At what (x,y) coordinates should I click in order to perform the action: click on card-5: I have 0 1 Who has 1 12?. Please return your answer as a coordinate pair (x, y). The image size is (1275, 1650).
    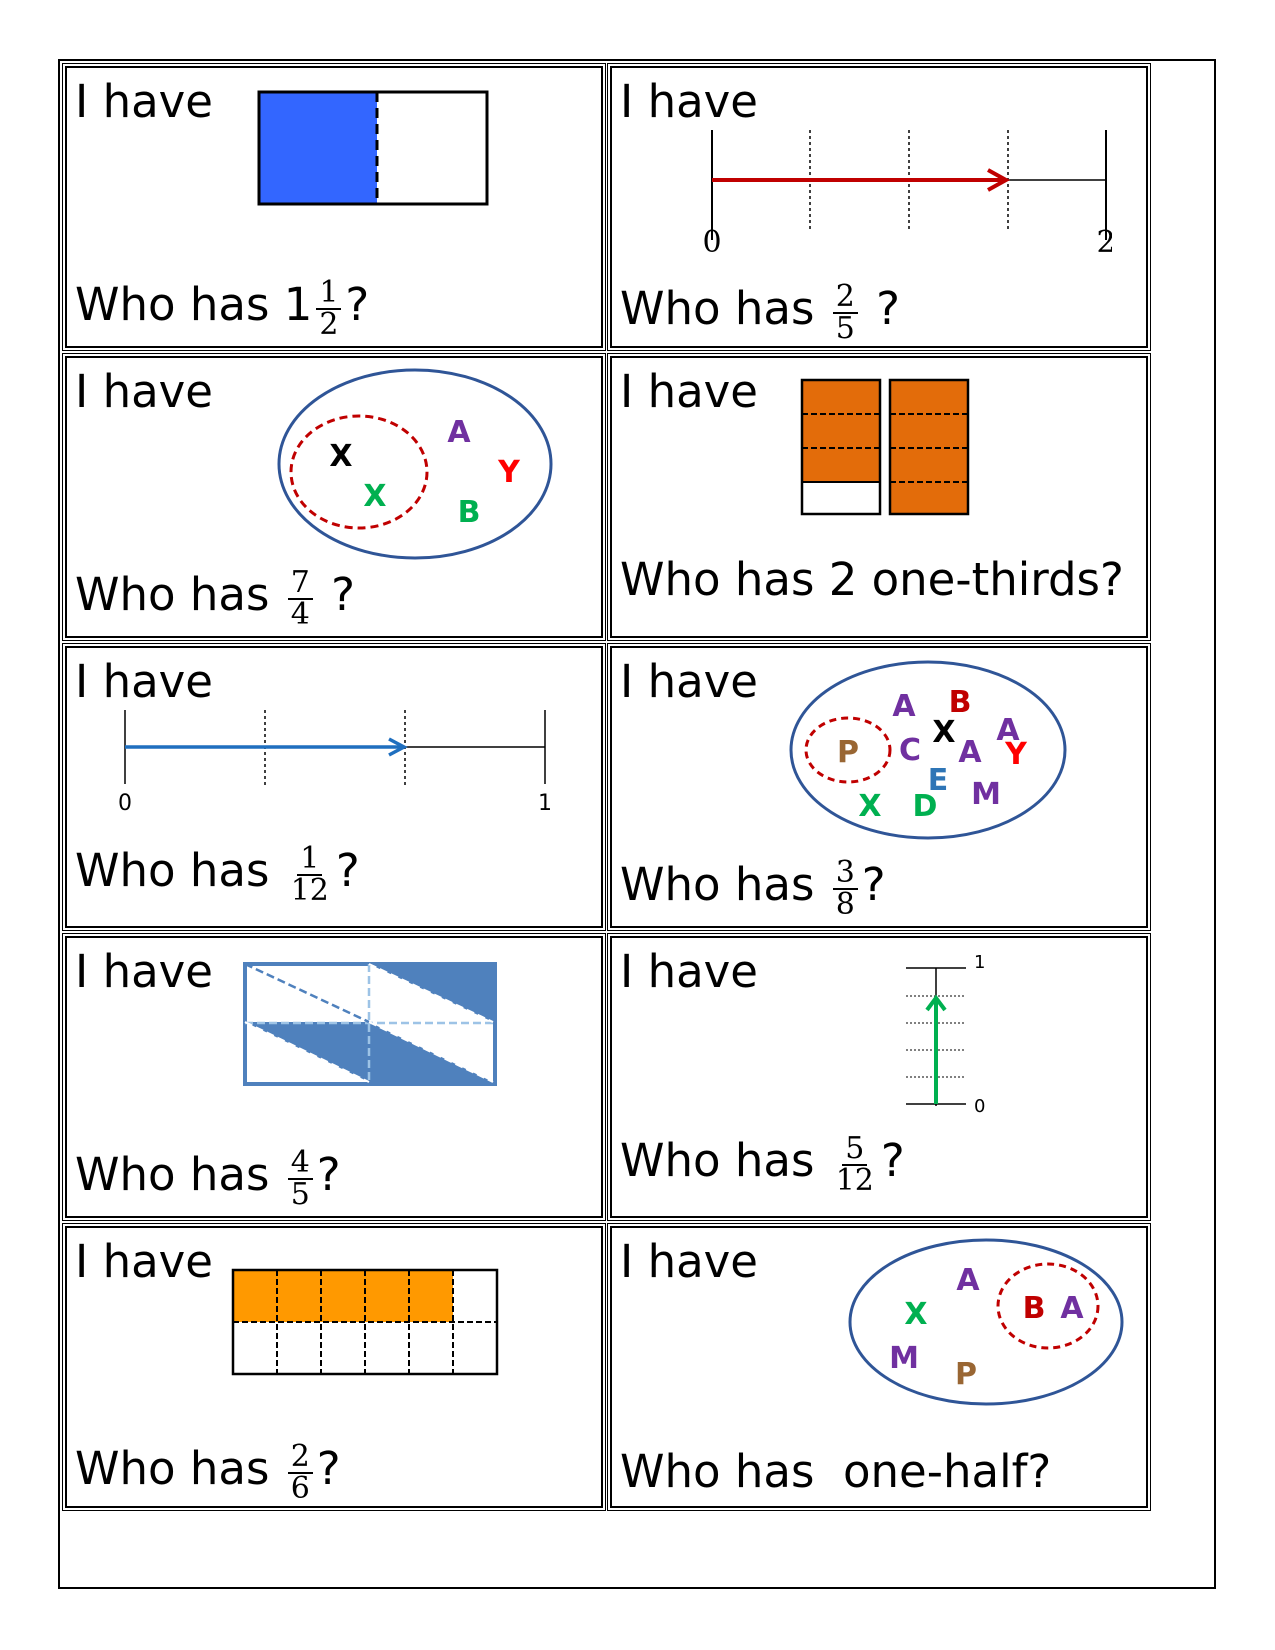
    Looking at the image, I should click on (334, 787).